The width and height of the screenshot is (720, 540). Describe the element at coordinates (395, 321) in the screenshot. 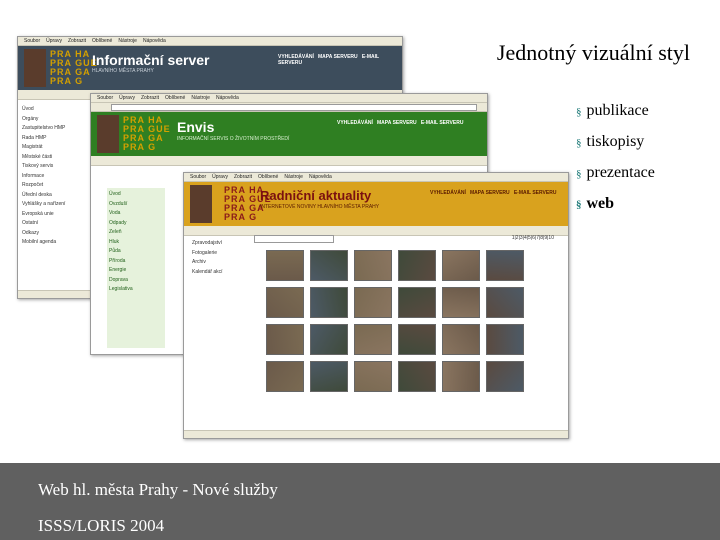

I see `photo-gallery` at that location.